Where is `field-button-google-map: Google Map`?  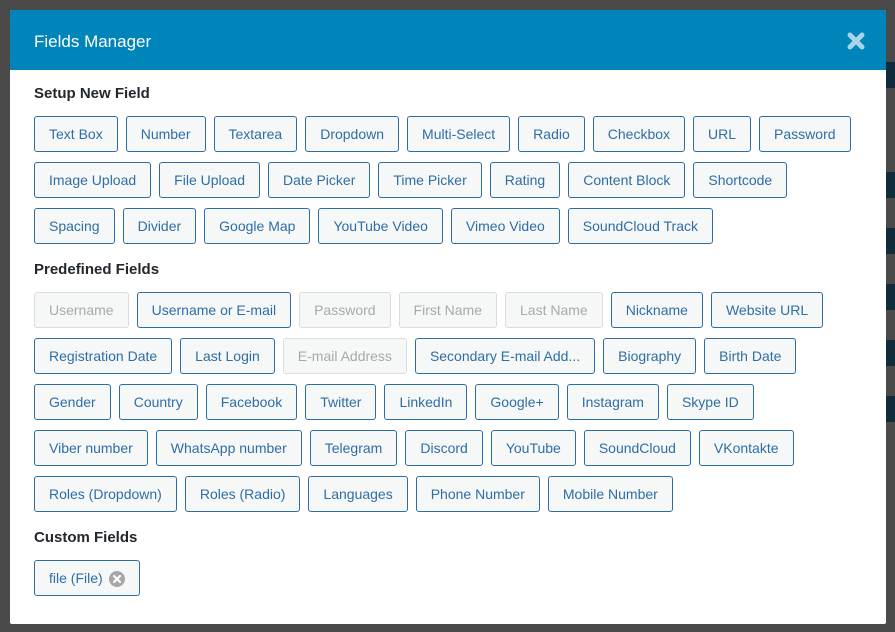 field-button-google-map: Google Map is located at coordinates (257, 226).